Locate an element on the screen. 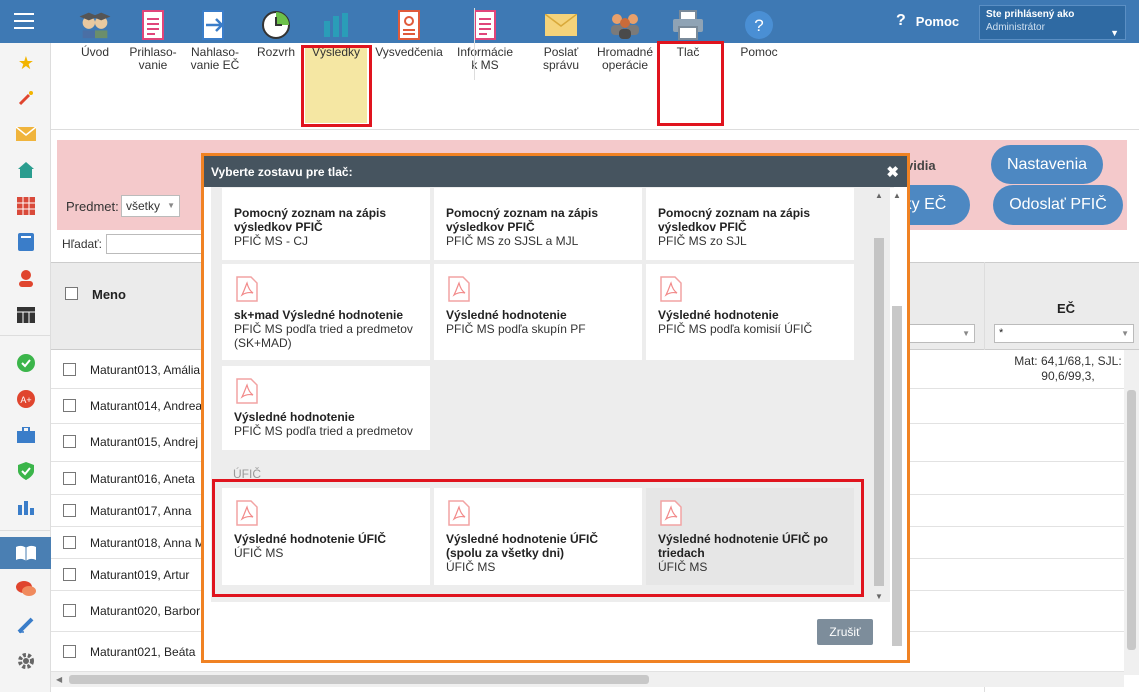 Image resolution: width=1139 pixels, height=692 pixels. mail-icon is located at coordinates (26, 134).